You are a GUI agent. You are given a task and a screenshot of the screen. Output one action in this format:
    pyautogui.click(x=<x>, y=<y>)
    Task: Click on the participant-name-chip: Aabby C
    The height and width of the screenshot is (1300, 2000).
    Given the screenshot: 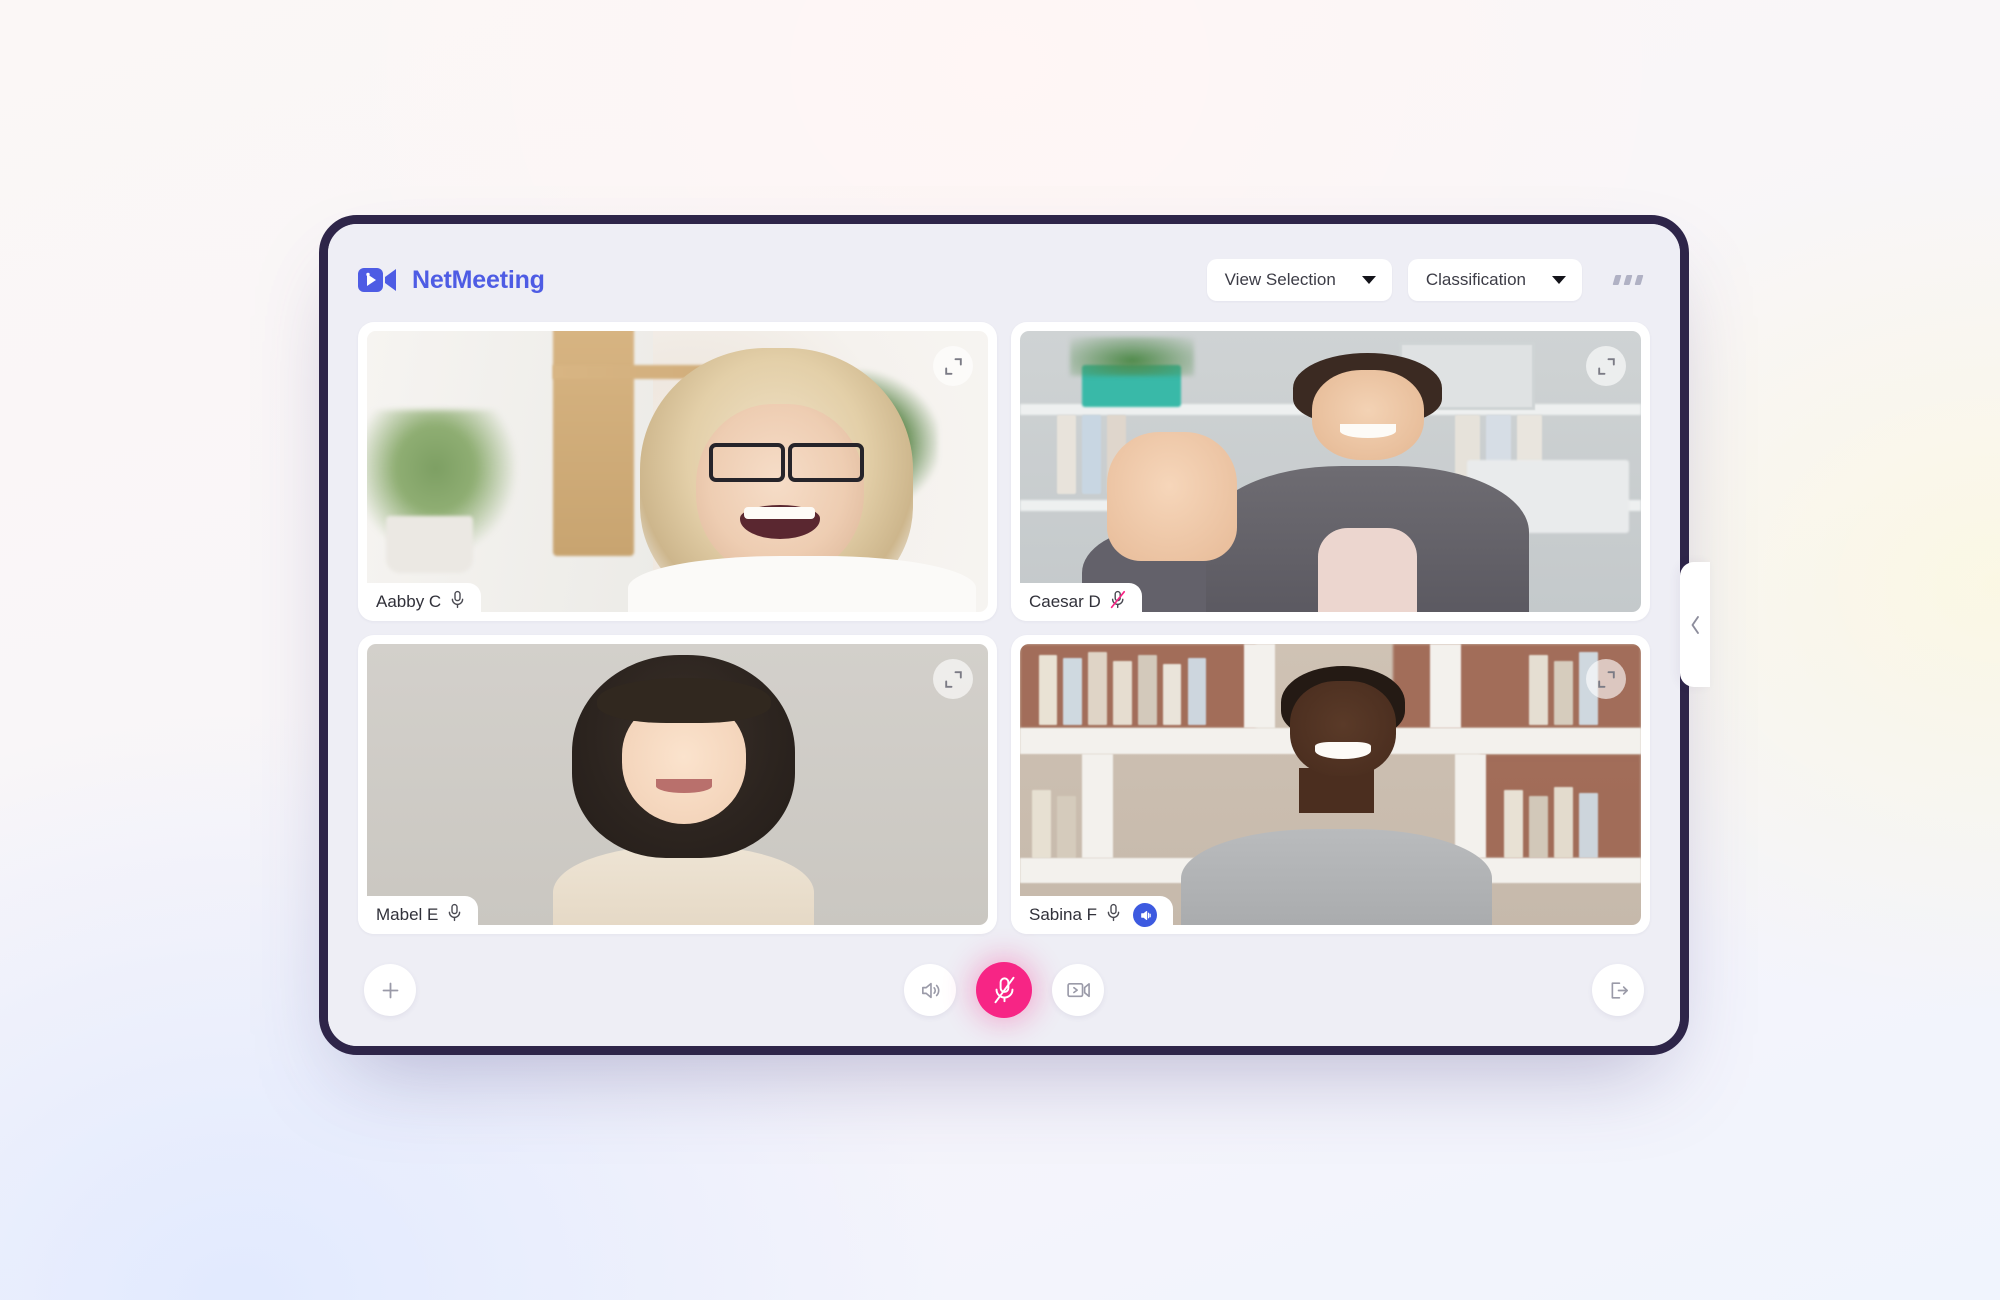 What is the action you would take?
    pyautogui.click(x=420, y=602)
    